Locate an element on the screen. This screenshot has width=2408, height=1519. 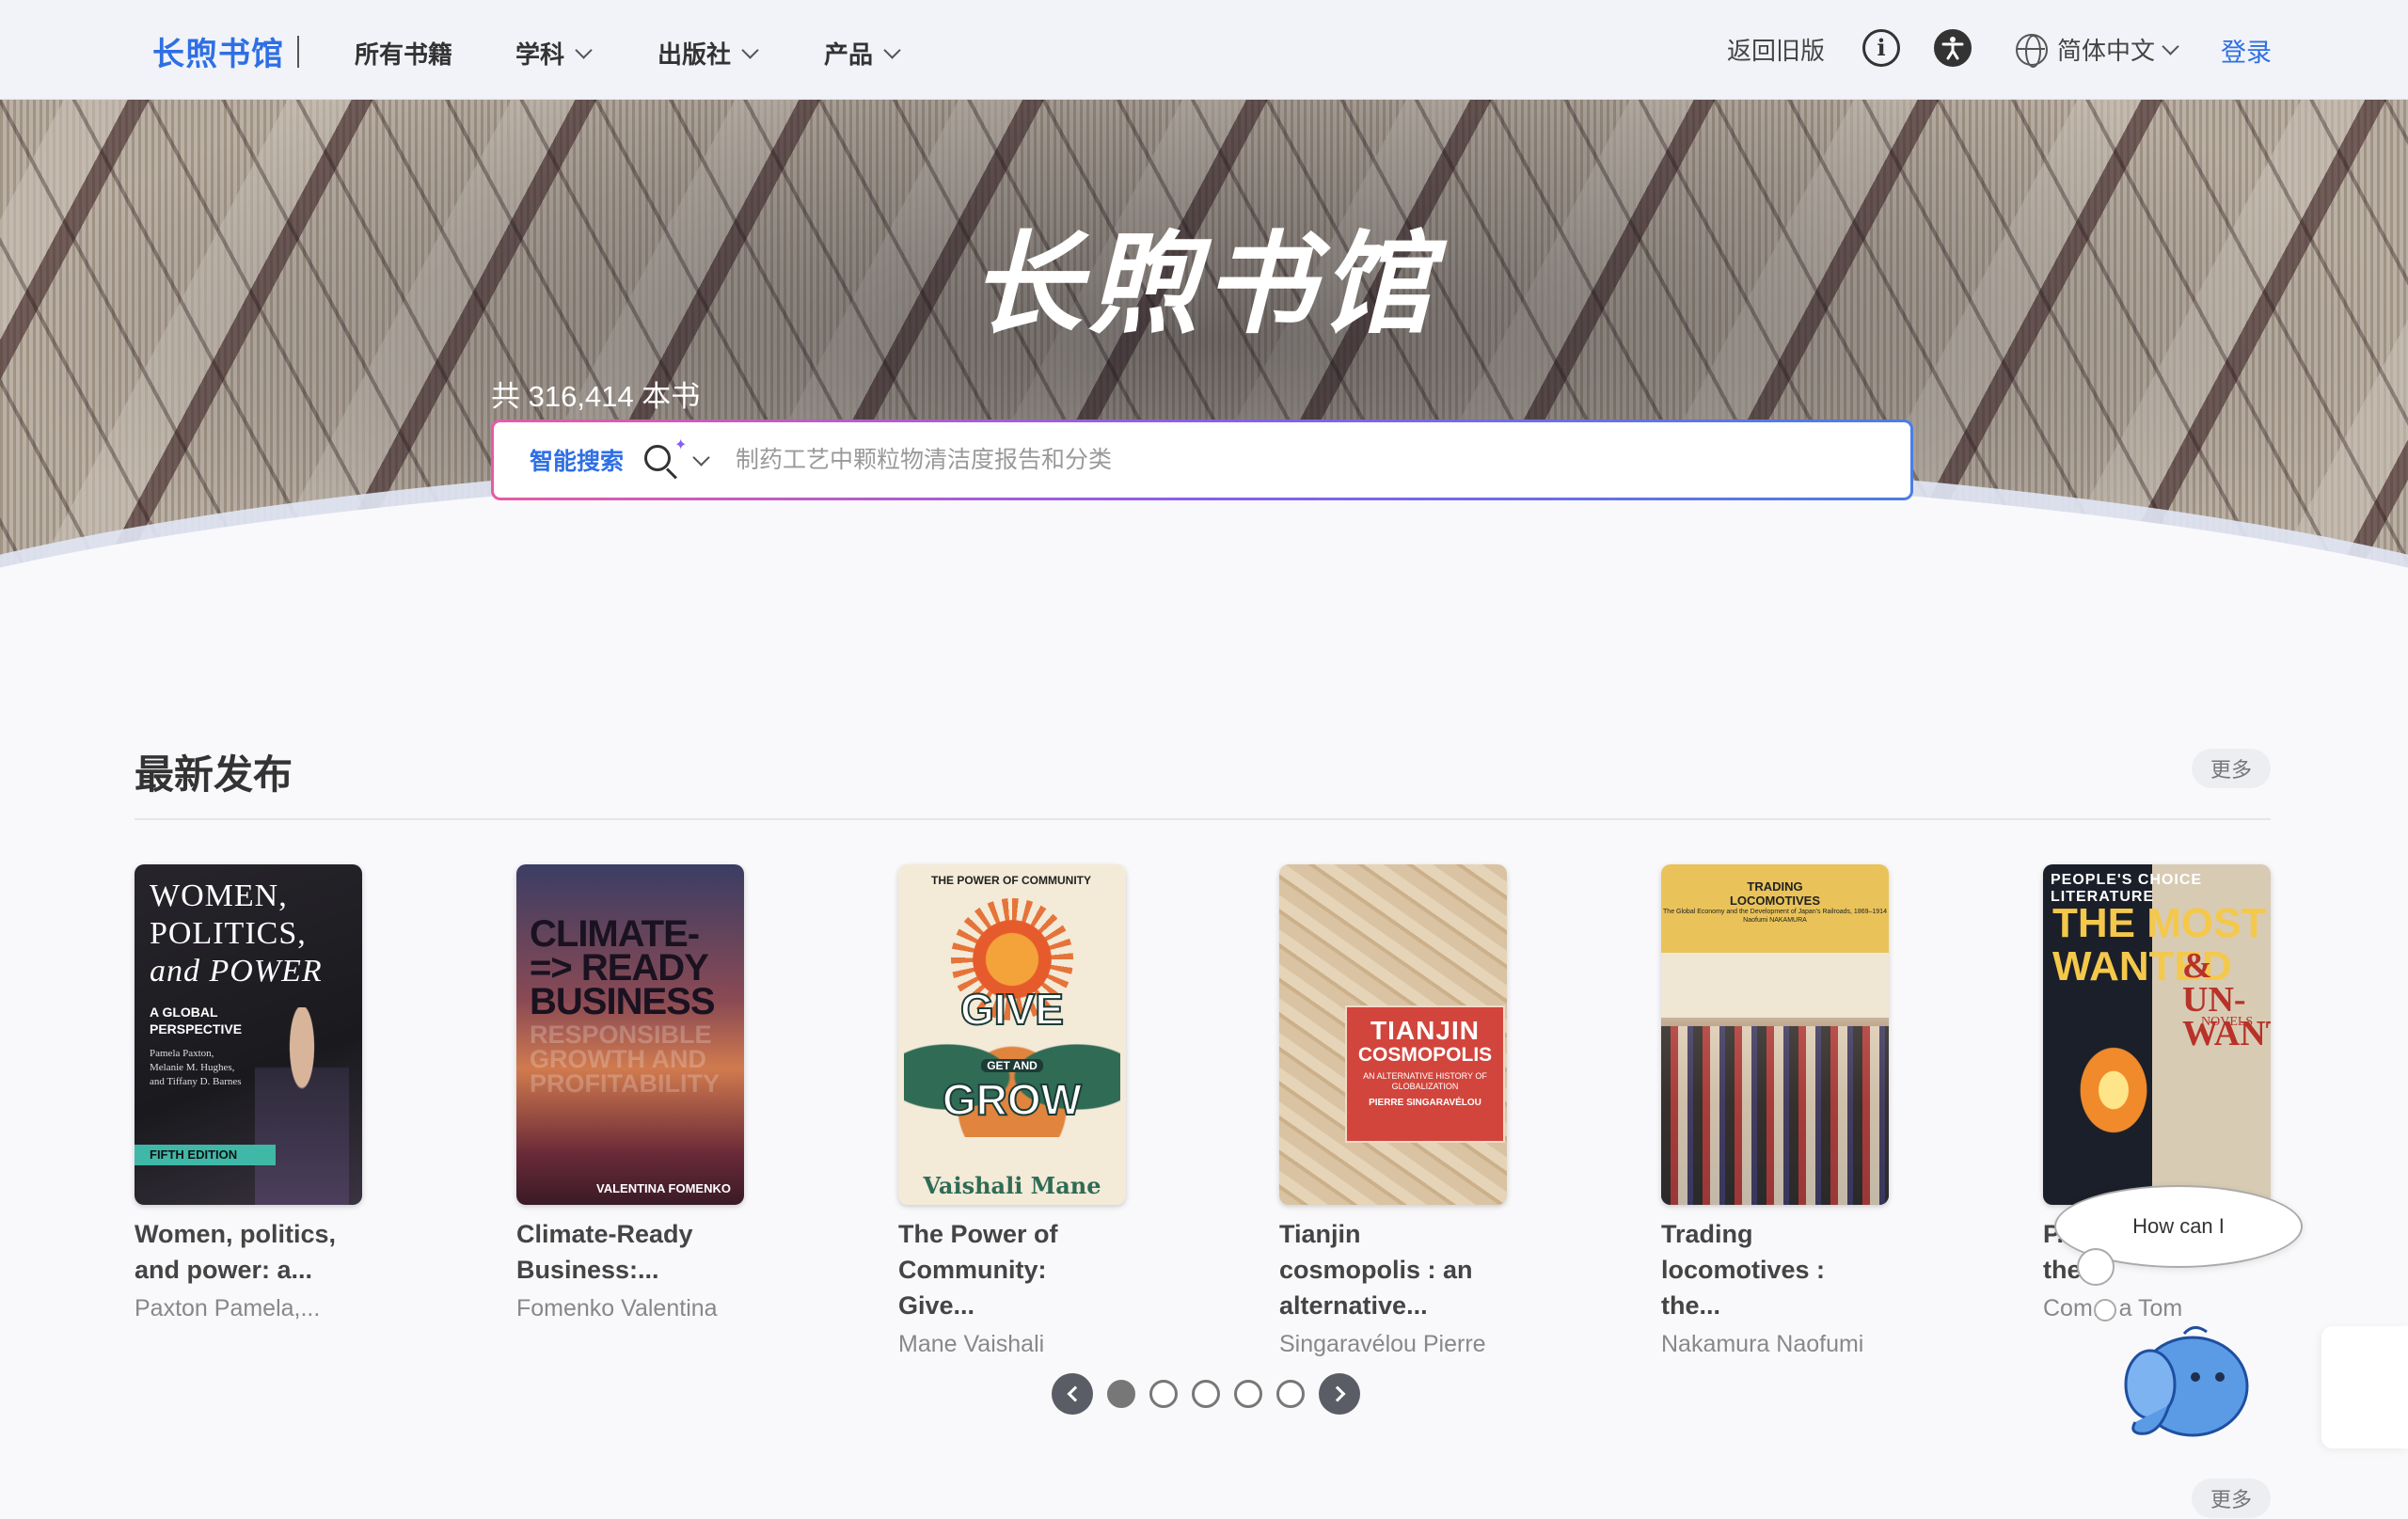
nav-label: 所有书籍 is located at coordinates (404, 54).